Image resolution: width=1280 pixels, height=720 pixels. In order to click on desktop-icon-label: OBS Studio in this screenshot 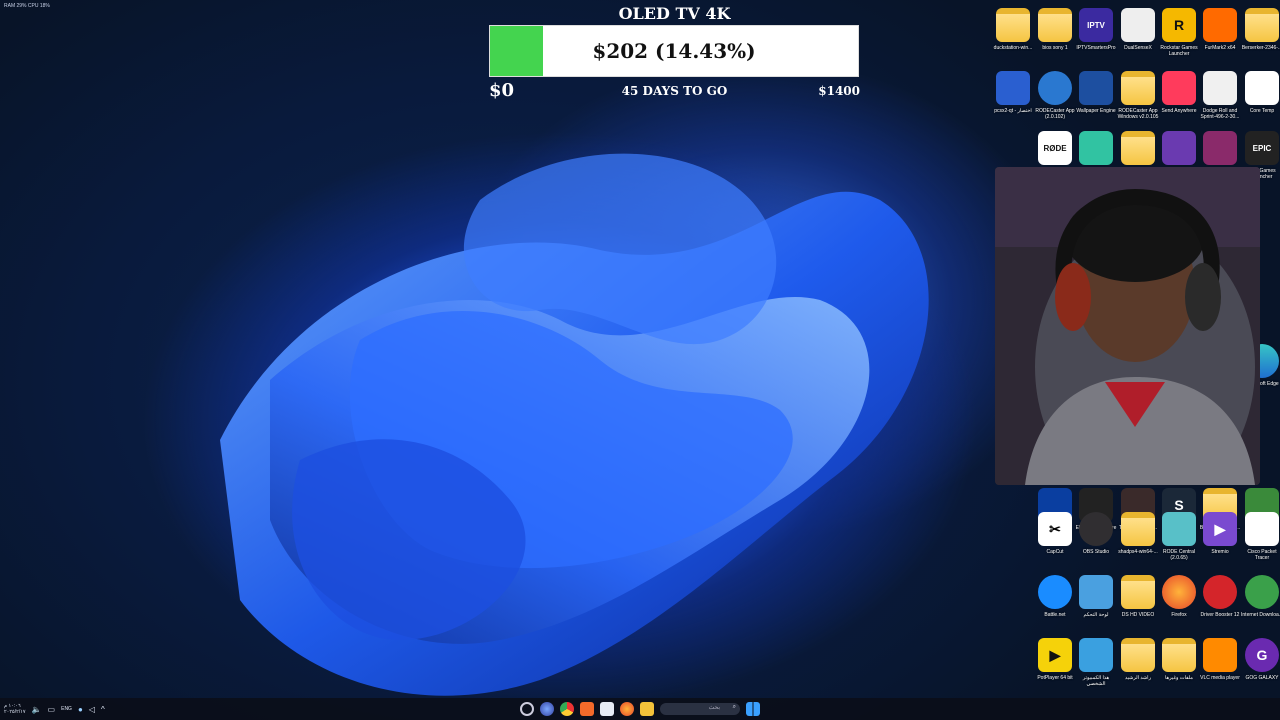, I will do `click(1096, 552)`.